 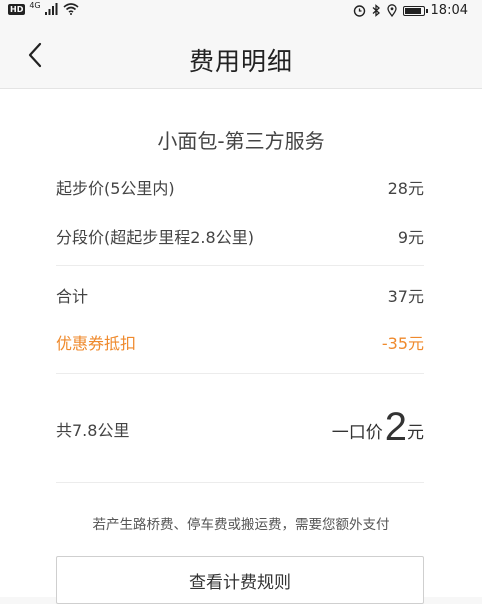 I want to click on discount-label: 优惠券抵扣, so click(x=96, y=343).